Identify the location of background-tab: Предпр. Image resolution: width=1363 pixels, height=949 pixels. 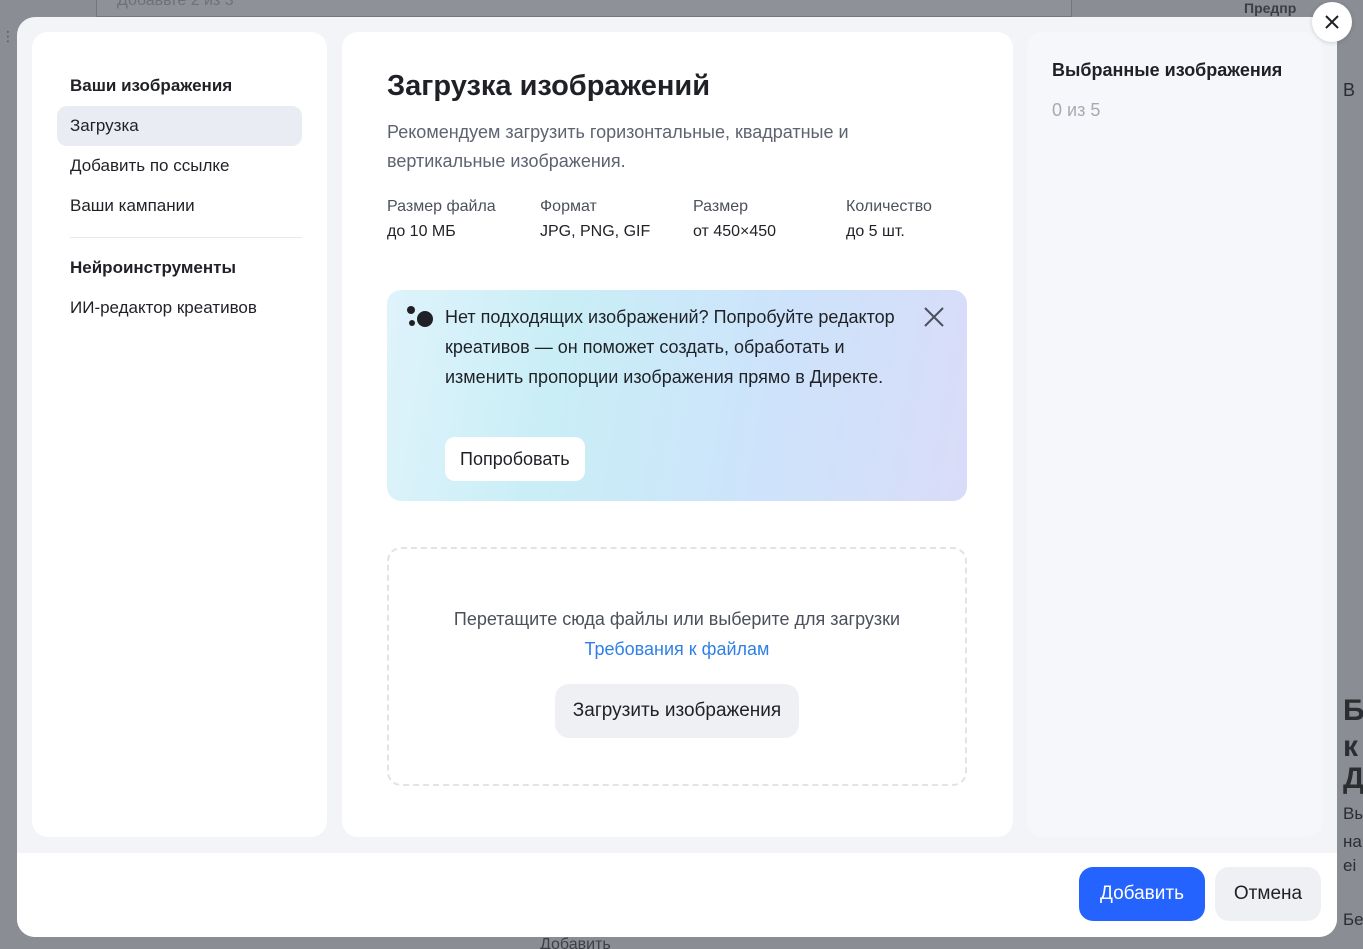
(1270, 8).